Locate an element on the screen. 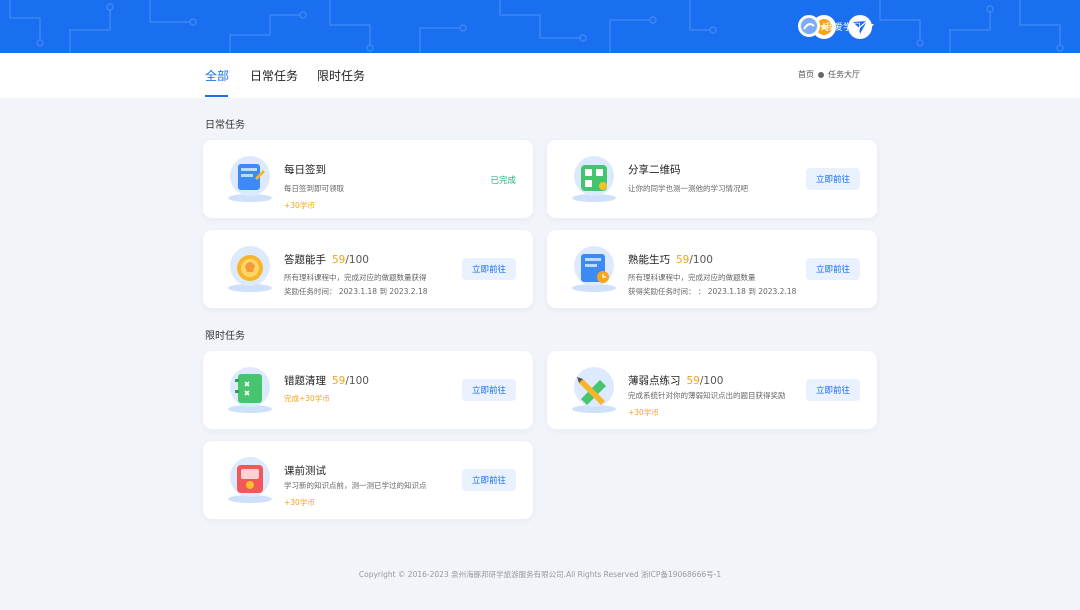 This screenshot has height=610, width=1080. avatar-icon is located at coordinates (809, 26).